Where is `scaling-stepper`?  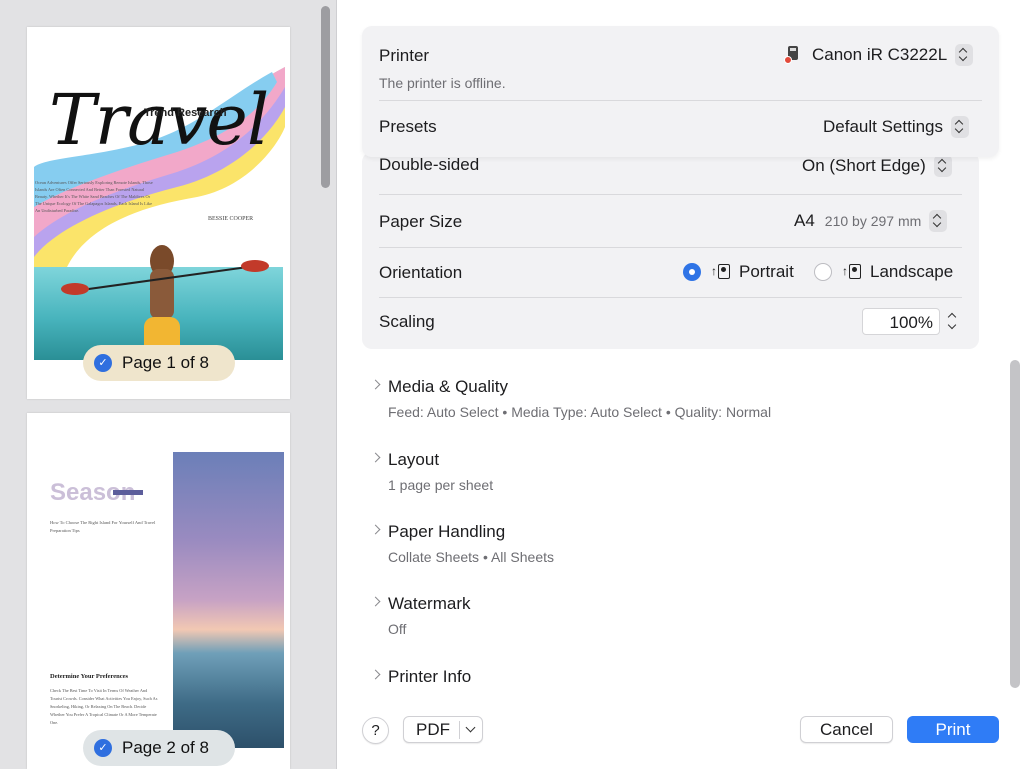
scaling-stepper is located at coordinates (952, 321).